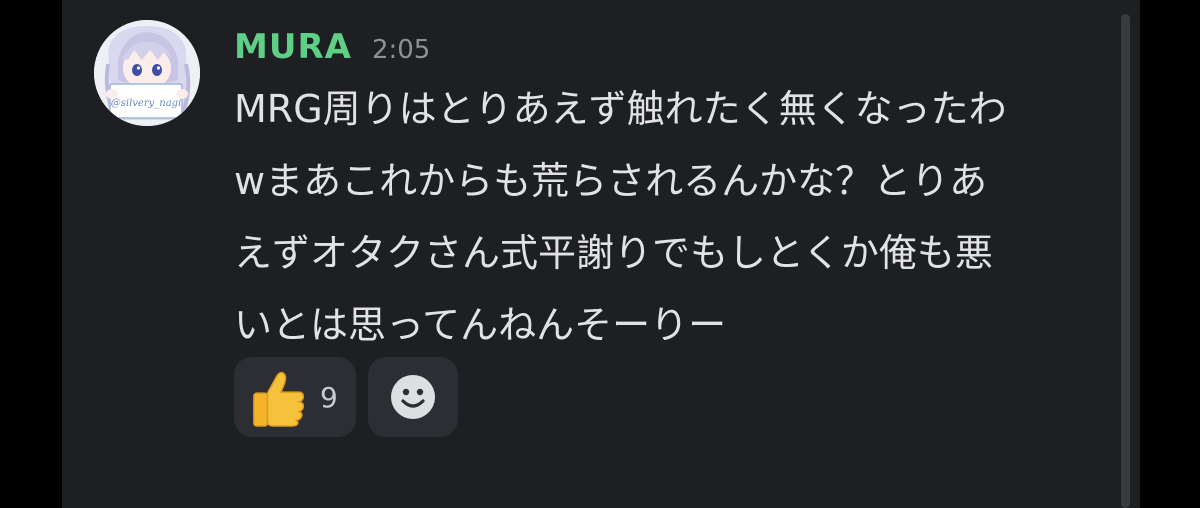 The height and width of the screenshot is (508, 1200). I want to click on scrollbar-thumb, so click(1125, 261).